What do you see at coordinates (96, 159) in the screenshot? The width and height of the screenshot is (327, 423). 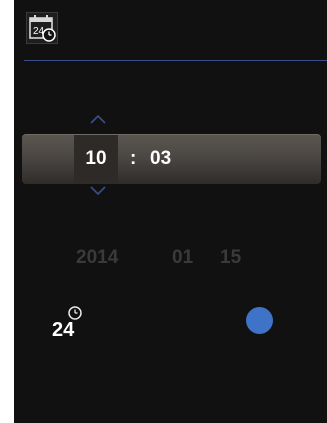 I see `hour-value: 10` at bounding box center [96, 159].